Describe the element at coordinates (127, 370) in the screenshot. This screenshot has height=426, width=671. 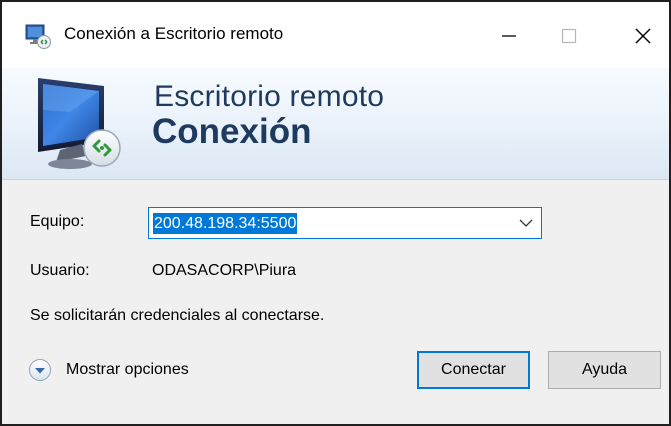
I see `show-options-label: Mostrar opciones` at that location.